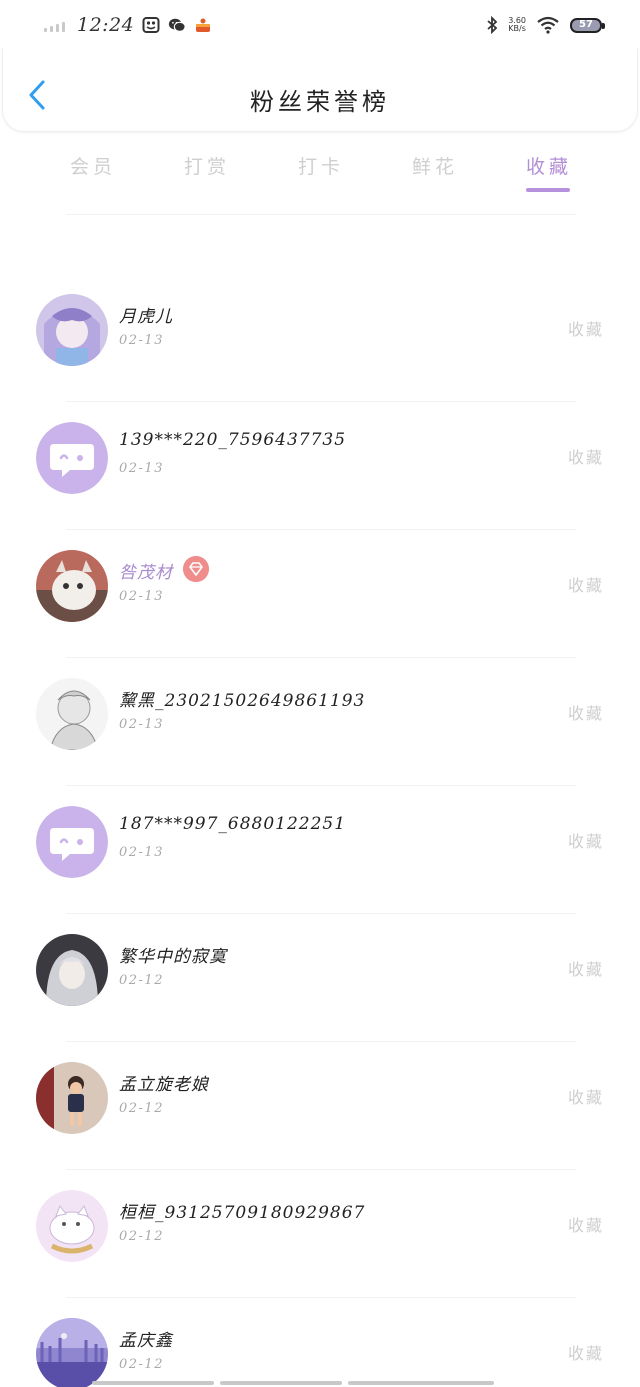 This screenshot has width=640, height=1387. I want to click on wechat-icon, so click(177, 25).